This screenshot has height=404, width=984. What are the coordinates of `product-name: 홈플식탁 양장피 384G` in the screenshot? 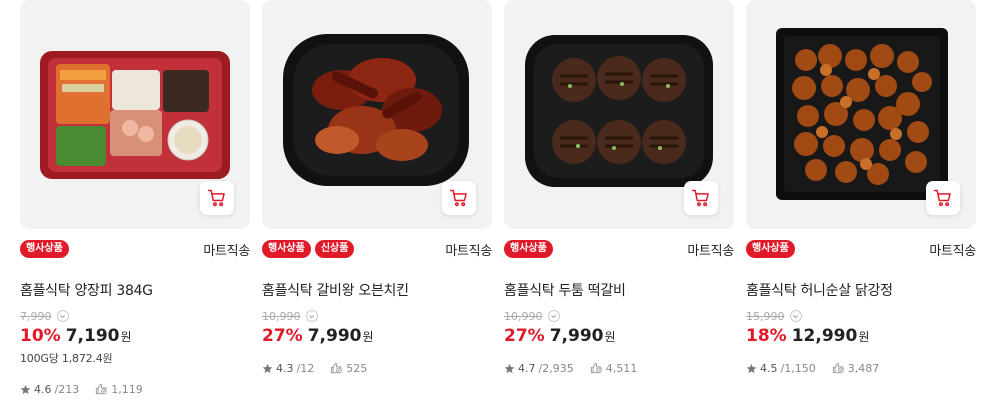 It's located at (135, 290).